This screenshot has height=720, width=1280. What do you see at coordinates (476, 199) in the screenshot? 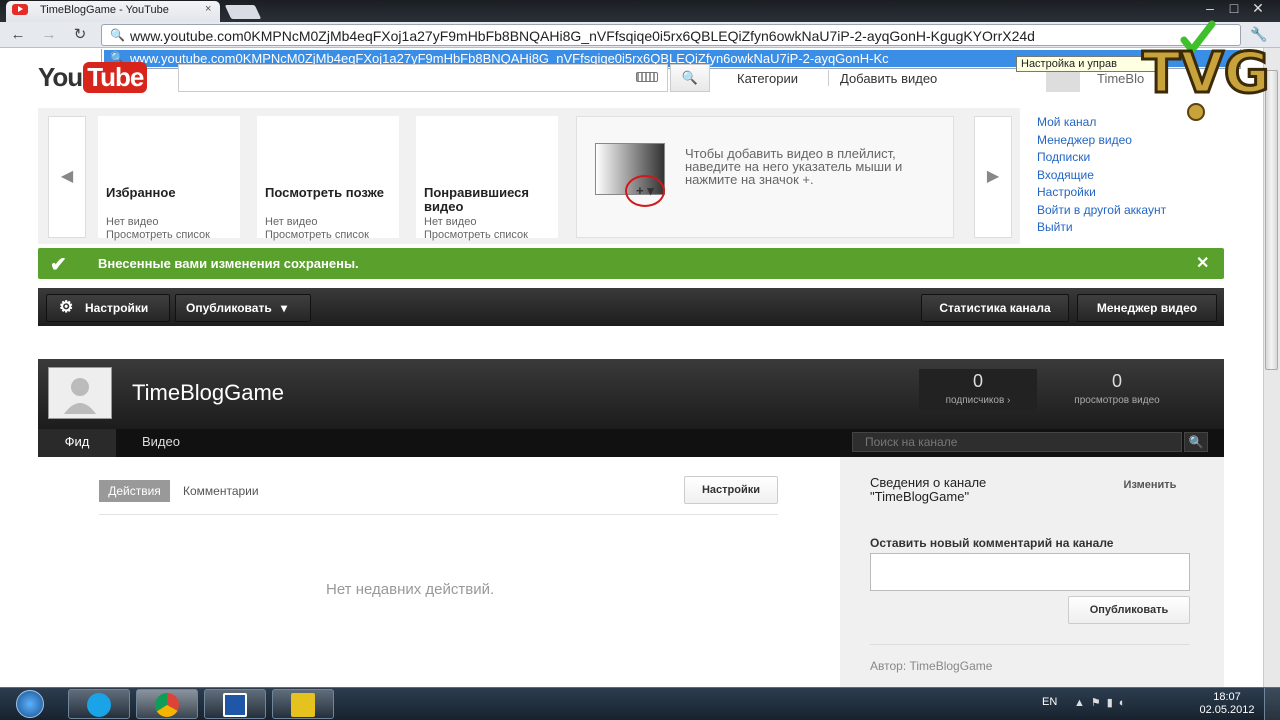
I see `card-title: Понравившиеся видео` at bounding box center [476, 199].